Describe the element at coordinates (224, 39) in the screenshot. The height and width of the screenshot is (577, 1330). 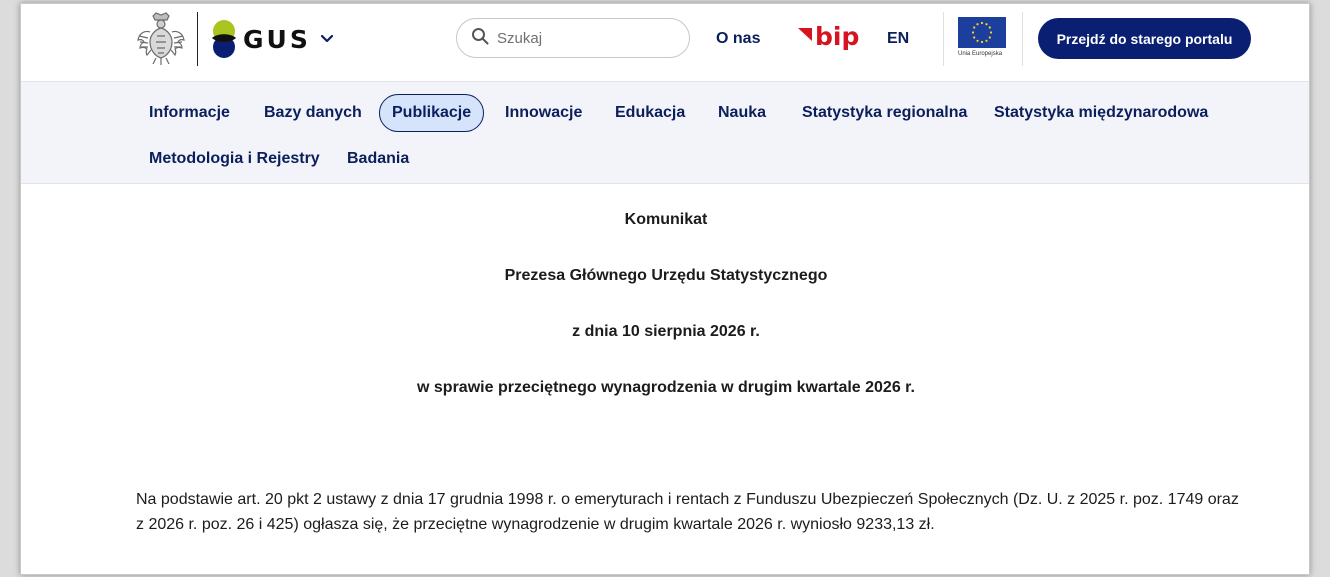
I see `gus-logo-mark-icon` at that location.